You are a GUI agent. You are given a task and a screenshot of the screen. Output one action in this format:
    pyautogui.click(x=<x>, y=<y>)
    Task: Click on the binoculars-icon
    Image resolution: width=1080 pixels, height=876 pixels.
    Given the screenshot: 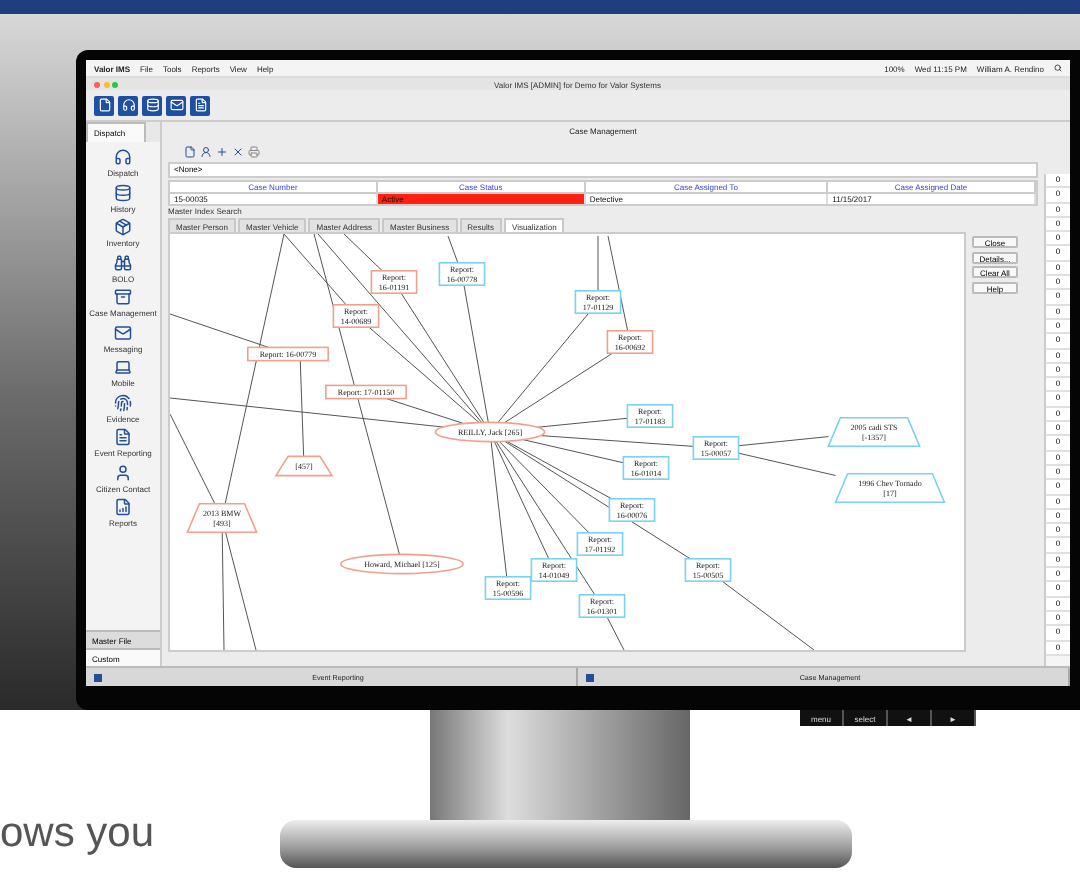 What is the action you would take?
    pyautogui.click(x=123, y=262)
    